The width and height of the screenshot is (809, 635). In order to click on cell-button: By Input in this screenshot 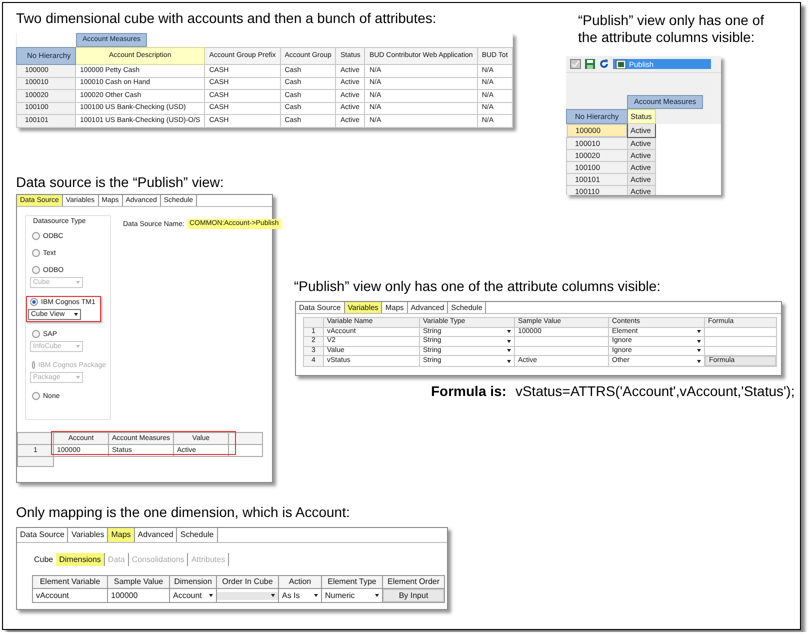, I will do `click(414, 596)`.